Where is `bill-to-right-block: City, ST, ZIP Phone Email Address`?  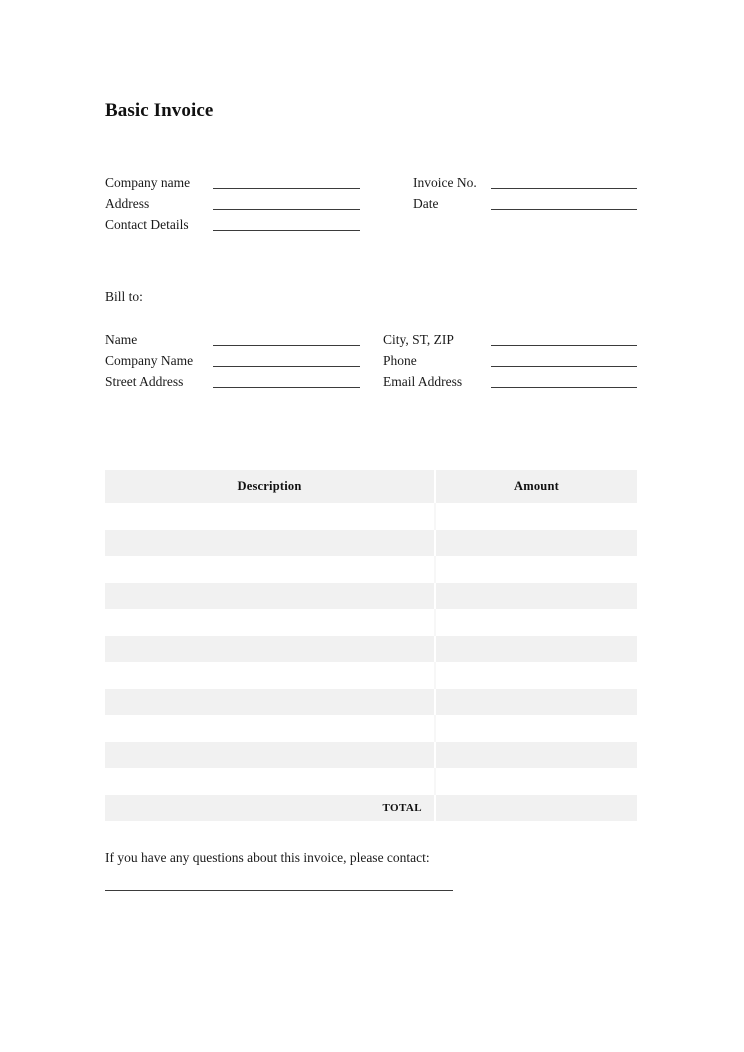
bill-to-right-block: City, ST, ZIP Phone Email Address is located at coordinates (510, 360).